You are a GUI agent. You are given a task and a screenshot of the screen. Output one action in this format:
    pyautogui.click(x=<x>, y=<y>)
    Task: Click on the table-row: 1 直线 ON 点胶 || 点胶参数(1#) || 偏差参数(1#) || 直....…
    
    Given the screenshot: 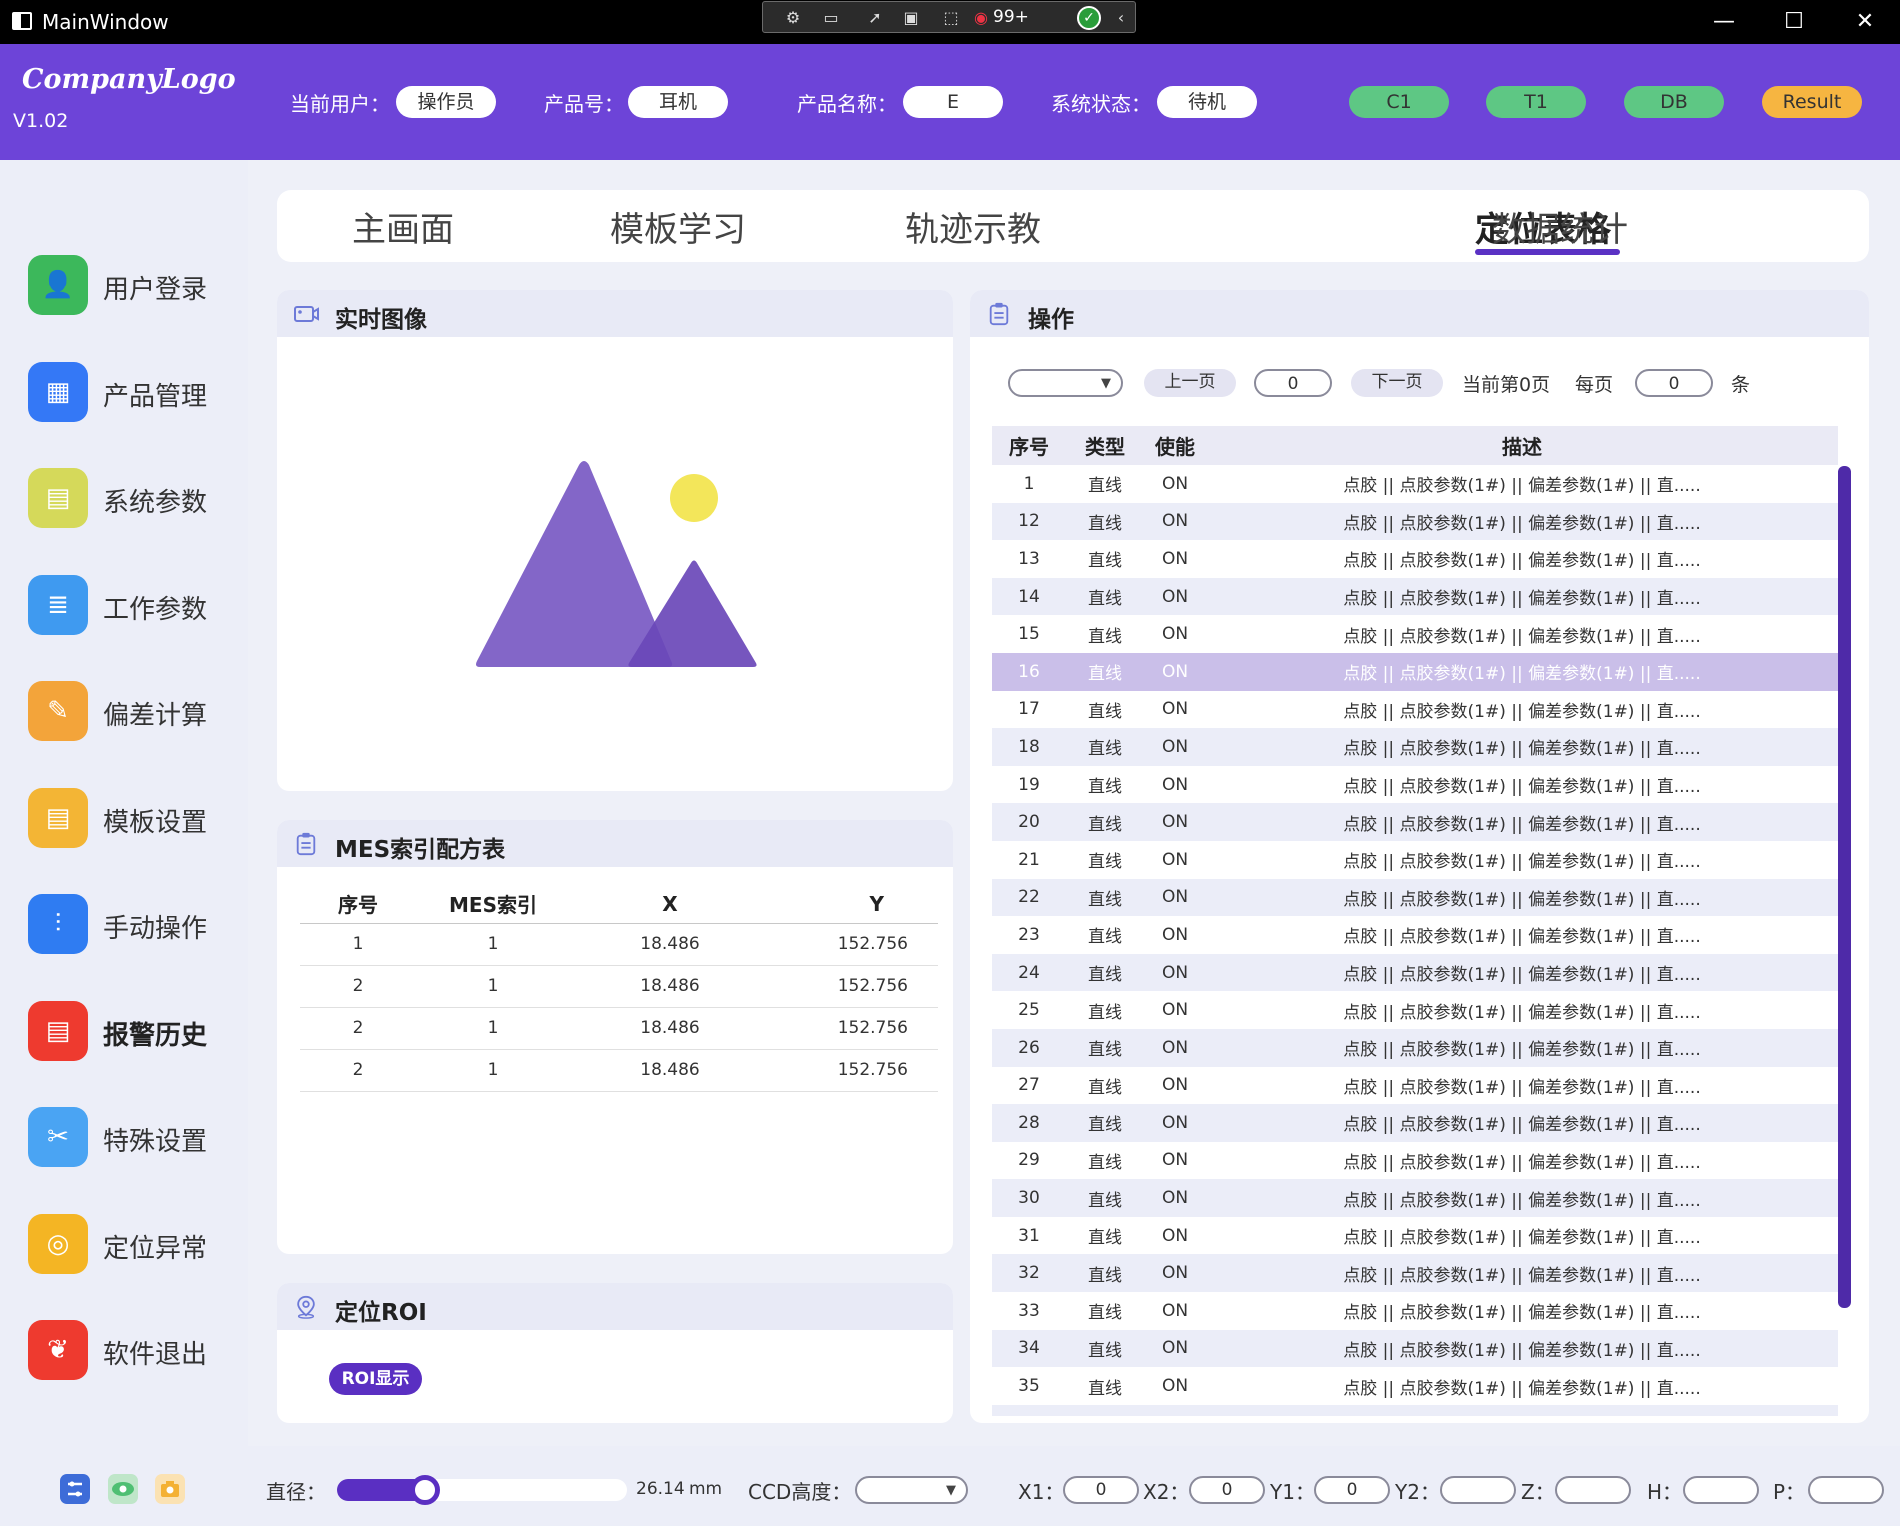 What is the action you would take?
    pyautogui.click(x=1415, y=484)
    